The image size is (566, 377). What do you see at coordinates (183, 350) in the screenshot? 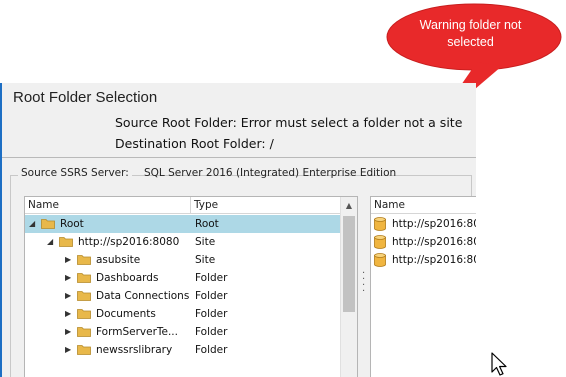
I see `tree-row: ▶ newssrslibrary Folder` at bounding box center [183, 350].